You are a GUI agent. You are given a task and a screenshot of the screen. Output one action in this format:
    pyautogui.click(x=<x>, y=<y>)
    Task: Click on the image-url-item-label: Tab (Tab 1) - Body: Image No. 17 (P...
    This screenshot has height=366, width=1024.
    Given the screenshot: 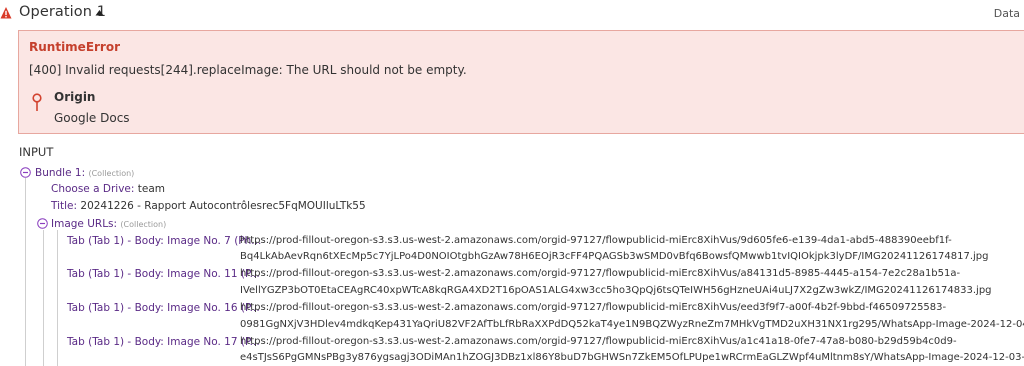 What is the action you would take?
    pyautogui.click(x=163, y=342)
    